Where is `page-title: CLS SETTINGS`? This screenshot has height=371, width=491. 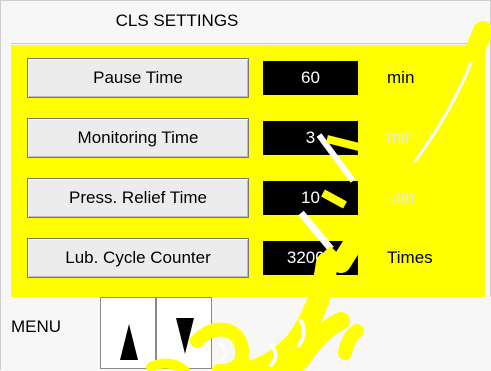
page-title: CLS SETTINGS is located at coordinates (177, 20).